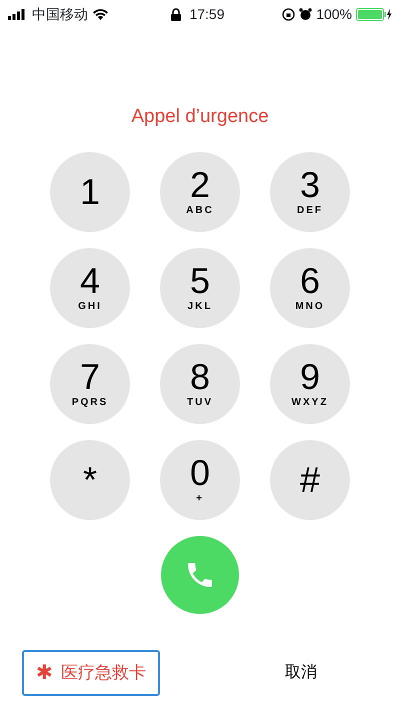 This screenshot has width=400, height=711. Describe the element at coordinates (90, 288) in the screenshot. I see `dial-key: 4 GHI` at that location.